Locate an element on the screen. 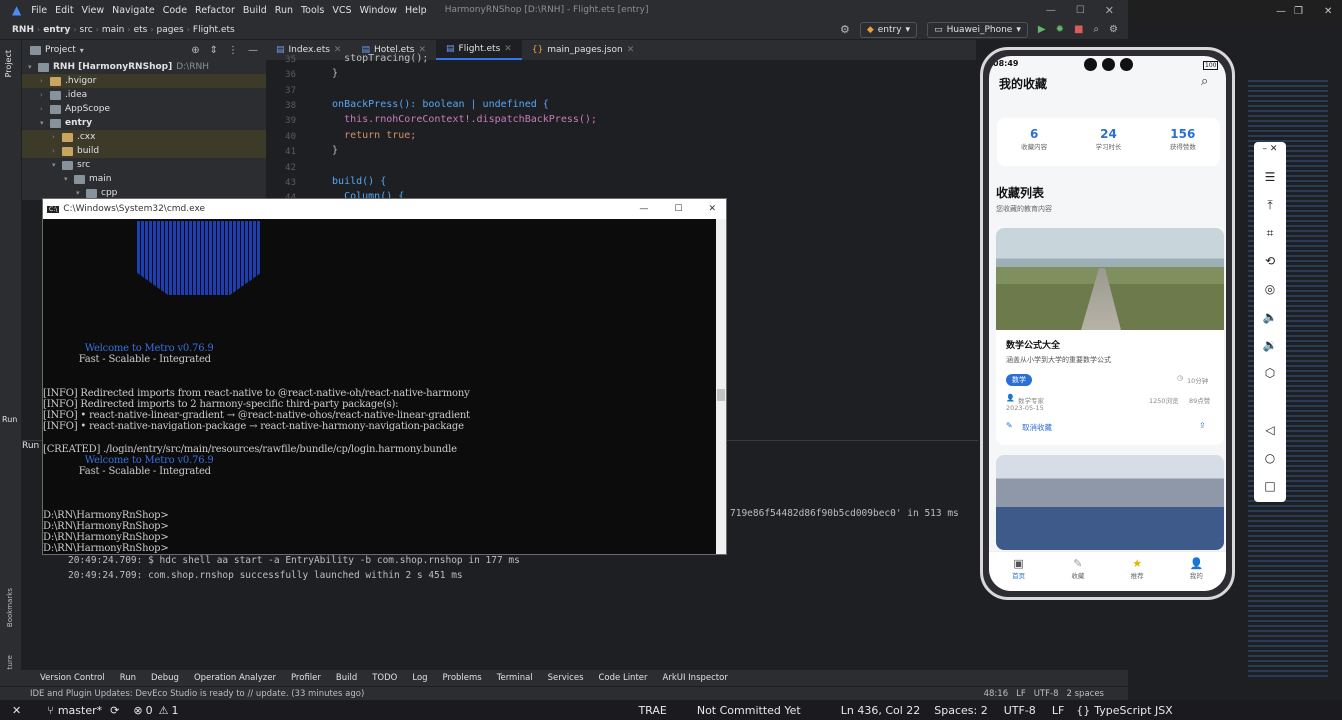 This screenshot has height=720, width=1342. encoding: UTF-8 is located at coordinates (1020, 710).